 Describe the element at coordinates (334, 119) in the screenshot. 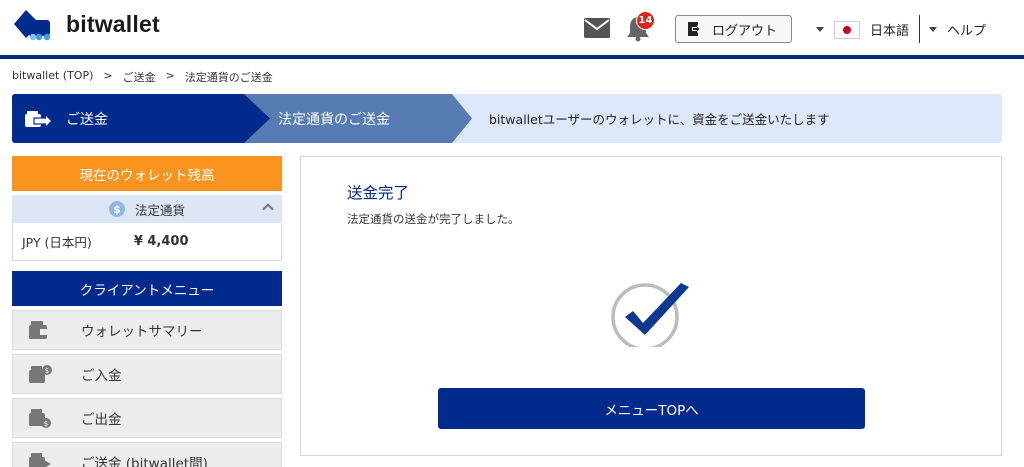

I see `step-fiat-send-label: 法定通貨のご送金` at that location.